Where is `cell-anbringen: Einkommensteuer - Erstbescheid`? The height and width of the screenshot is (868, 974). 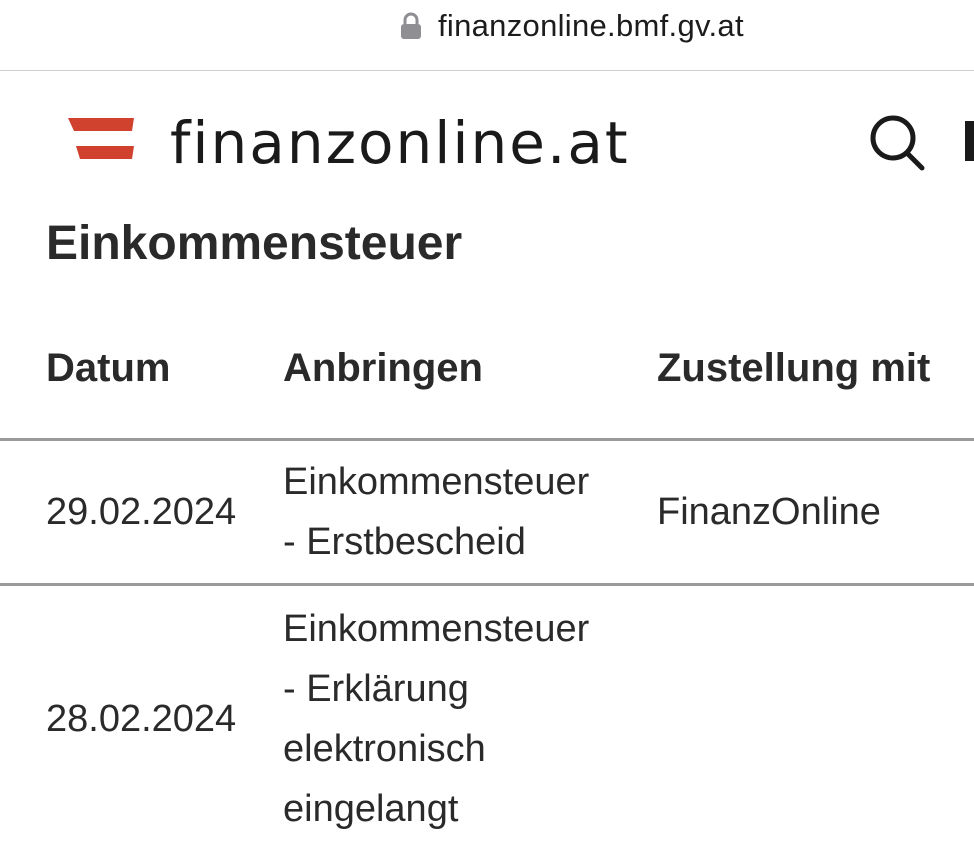
cell-anbringen: Einkommensteuer - Erstbescheid is located at coordinates (470, 512).